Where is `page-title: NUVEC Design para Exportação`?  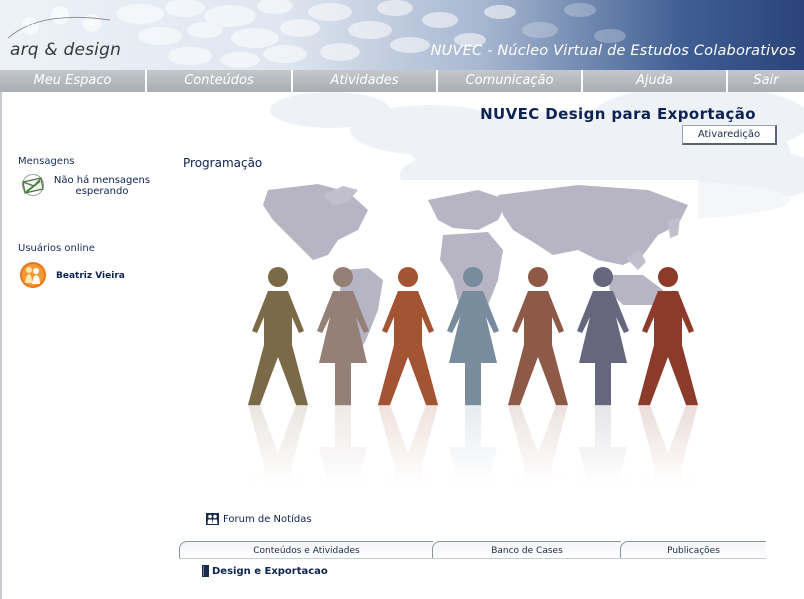 page-title: NUVEC Design para Exportação is located at coordinates (618, 114).